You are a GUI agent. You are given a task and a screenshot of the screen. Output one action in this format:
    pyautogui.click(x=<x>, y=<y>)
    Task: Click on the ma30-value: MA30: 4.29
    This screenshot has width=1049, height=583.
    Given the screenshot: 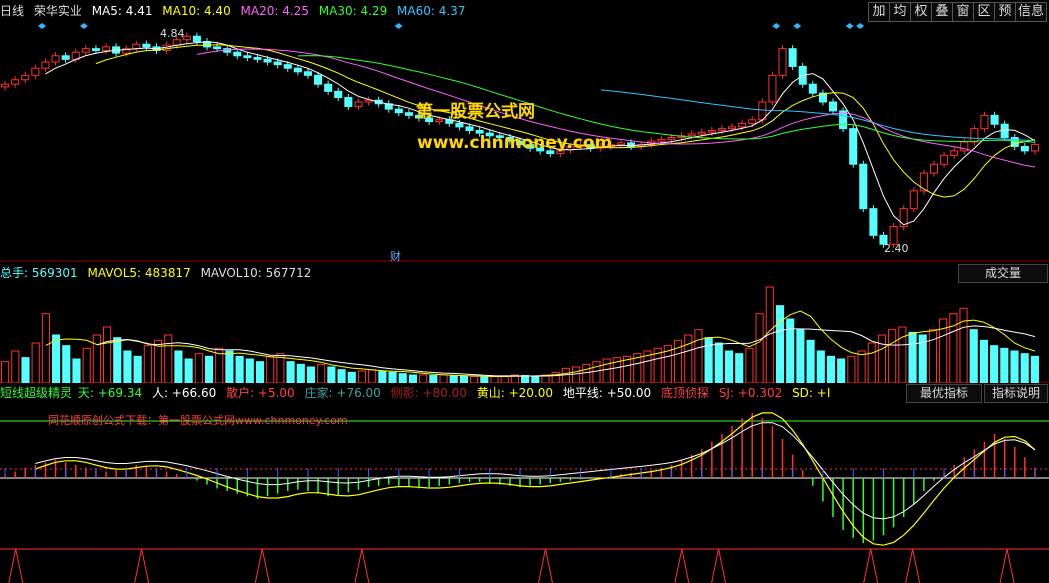 What is the action you would take?
    pyautogui.click(x=353, y=11)
    